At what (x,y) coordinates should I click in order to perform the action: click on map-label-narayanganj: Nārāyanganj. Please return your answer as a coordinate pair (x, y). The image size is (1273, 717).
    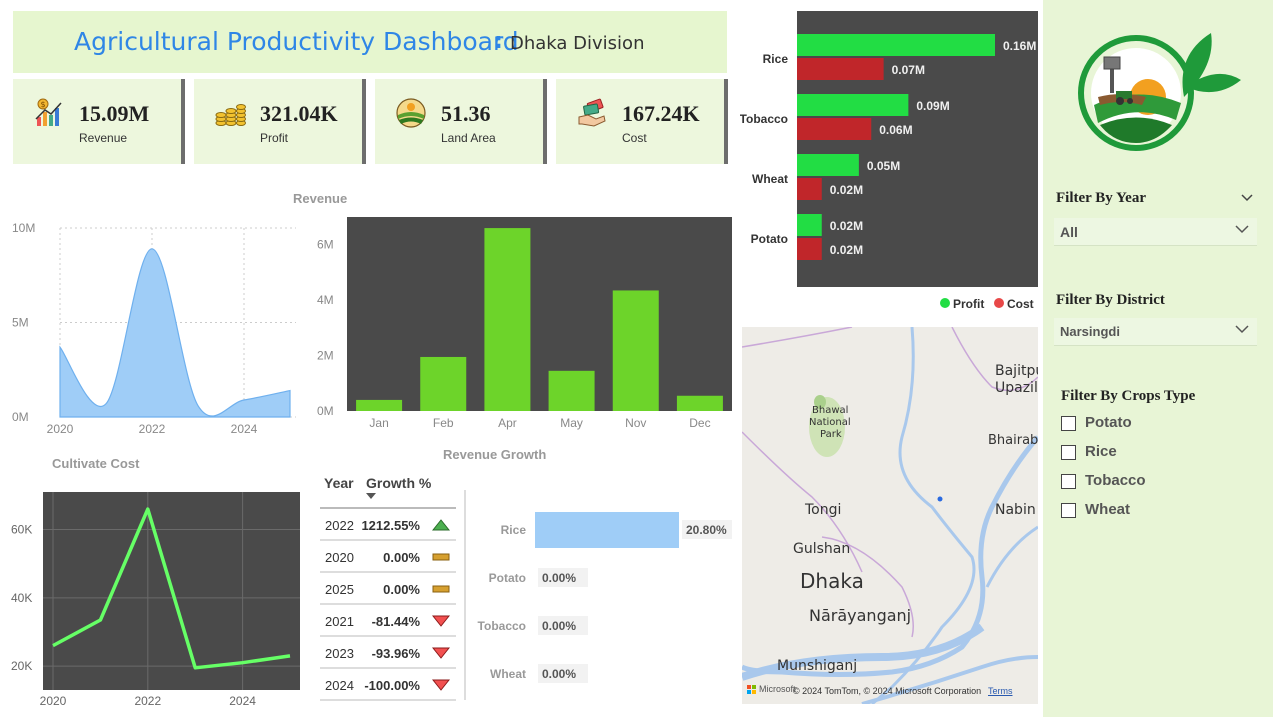
    Looking at the image, I should click on (860, 615).